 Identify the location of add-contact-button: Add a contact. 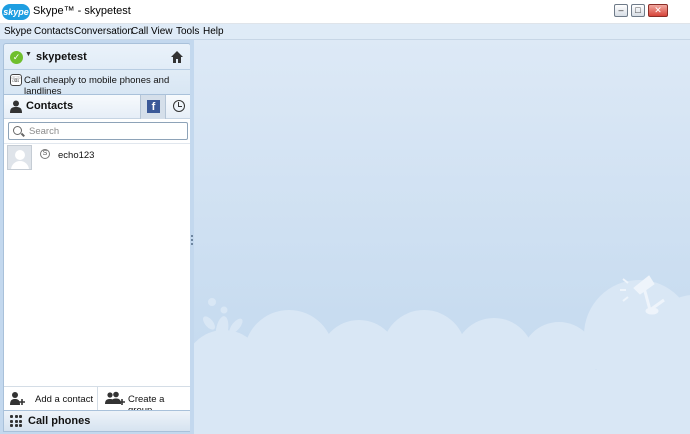
(64, 399).